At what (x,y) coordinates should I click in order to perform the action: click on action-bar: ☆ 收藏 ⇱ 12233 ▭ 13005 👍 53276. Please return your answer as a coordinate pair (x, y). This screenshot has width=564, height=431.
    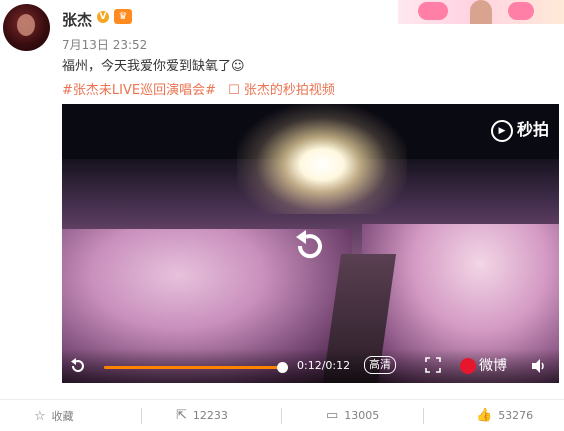
    Looking at the image, I should click on (282, 415).